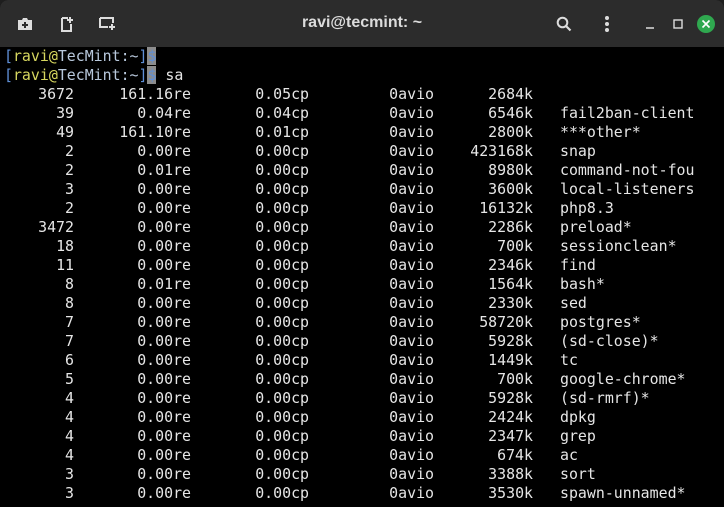  I want to click on calls-cell: 3672, so click(56, 94).